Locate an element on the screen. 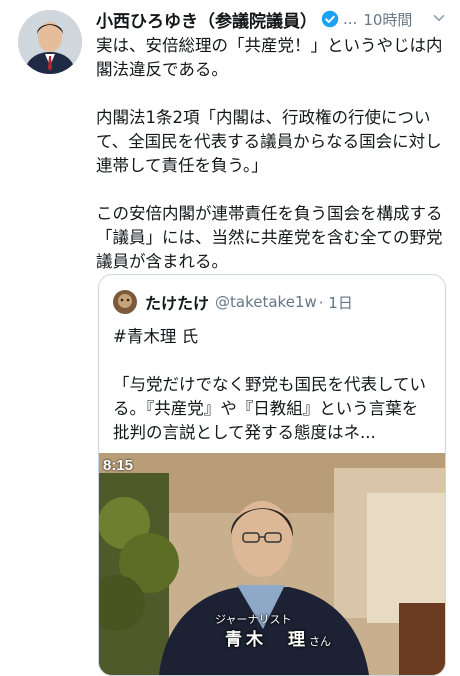  video-caption-name-text: 青木 理 is located at coordinates (267, 640).